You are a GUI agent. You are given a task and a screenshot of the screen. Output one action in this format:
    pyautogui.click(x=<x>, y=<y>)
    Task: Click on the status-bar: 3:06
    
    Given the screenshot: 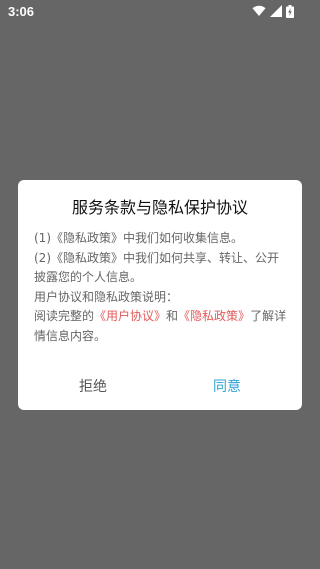 What is the action you would take?
    pyautogui.click(x=160, y=12)
    